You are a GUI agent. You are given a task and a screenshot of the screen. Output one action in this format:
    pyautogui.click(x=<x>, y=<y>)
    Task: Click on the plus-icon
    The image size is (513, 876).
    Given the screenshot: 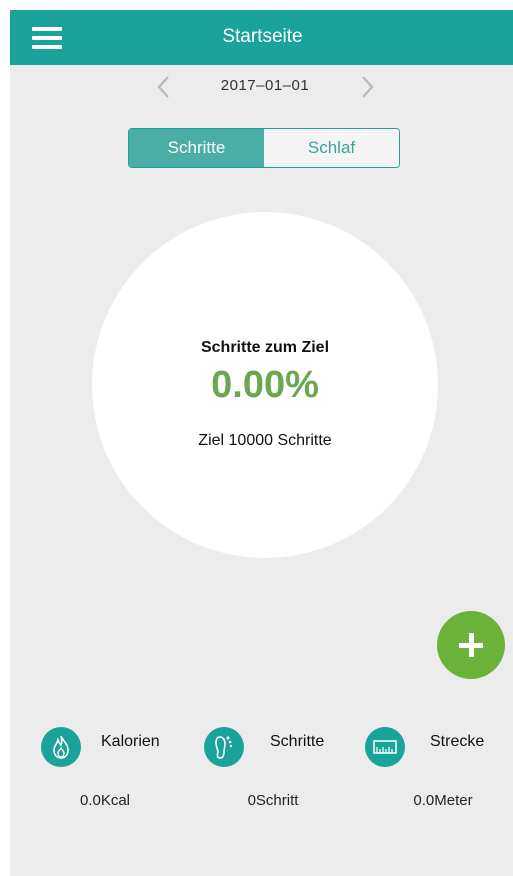 What is the action you would take?
    pyautogui.click(x=471, y=645)
    